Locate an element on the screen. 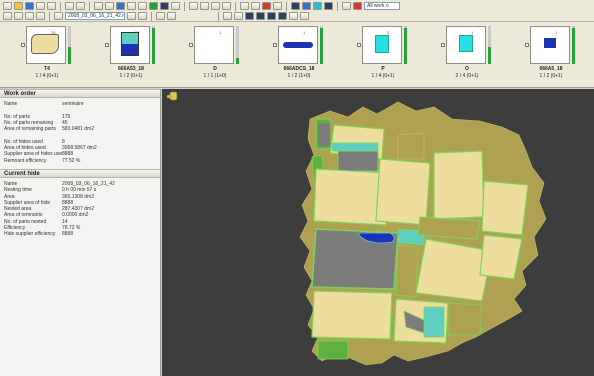 The height and width of the screenshot is (376, 594). nav-prev-icon is located at coordinates (260, 16).